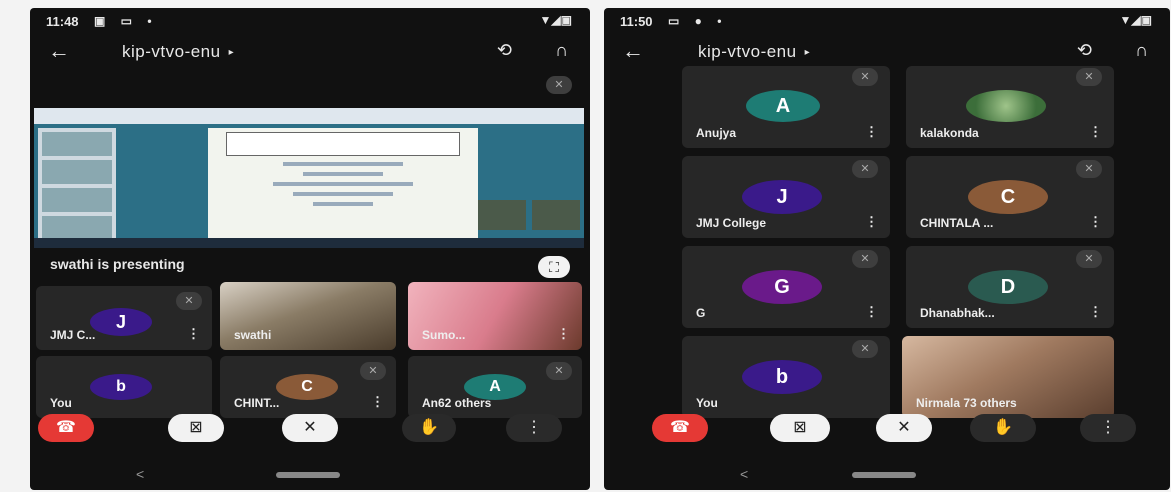 This screenshot has width=1171, height=492. I want to click on presentation-slide, so click(343, 184).